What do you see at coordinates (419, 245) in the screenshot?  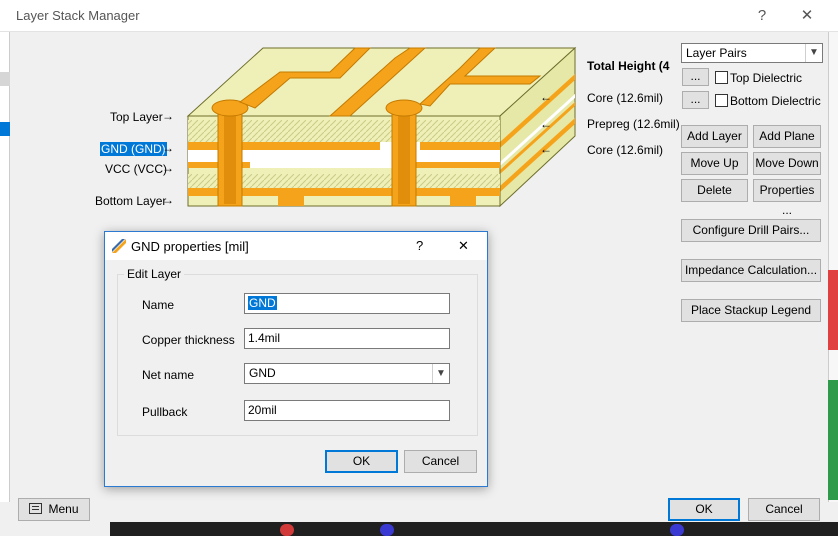 I see `dialog-help-button: ?` at bounding box center [419, 245].